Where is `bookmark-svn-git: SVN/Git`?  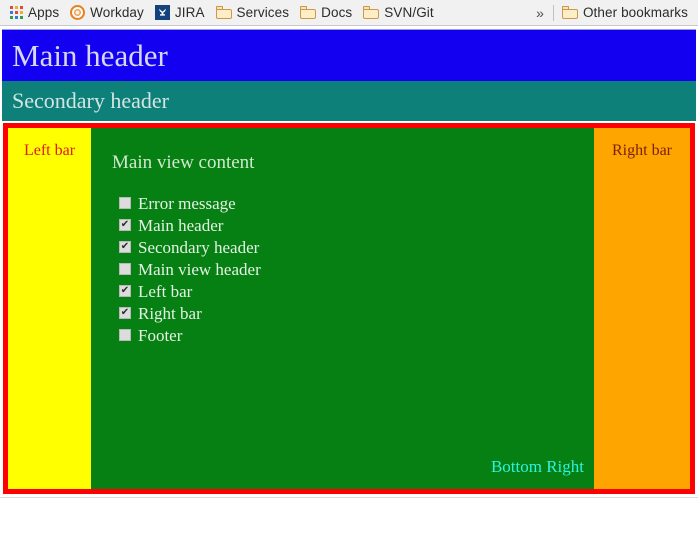 bookmark-svn-git: SVN/Git is located at coordinates (399, 13).